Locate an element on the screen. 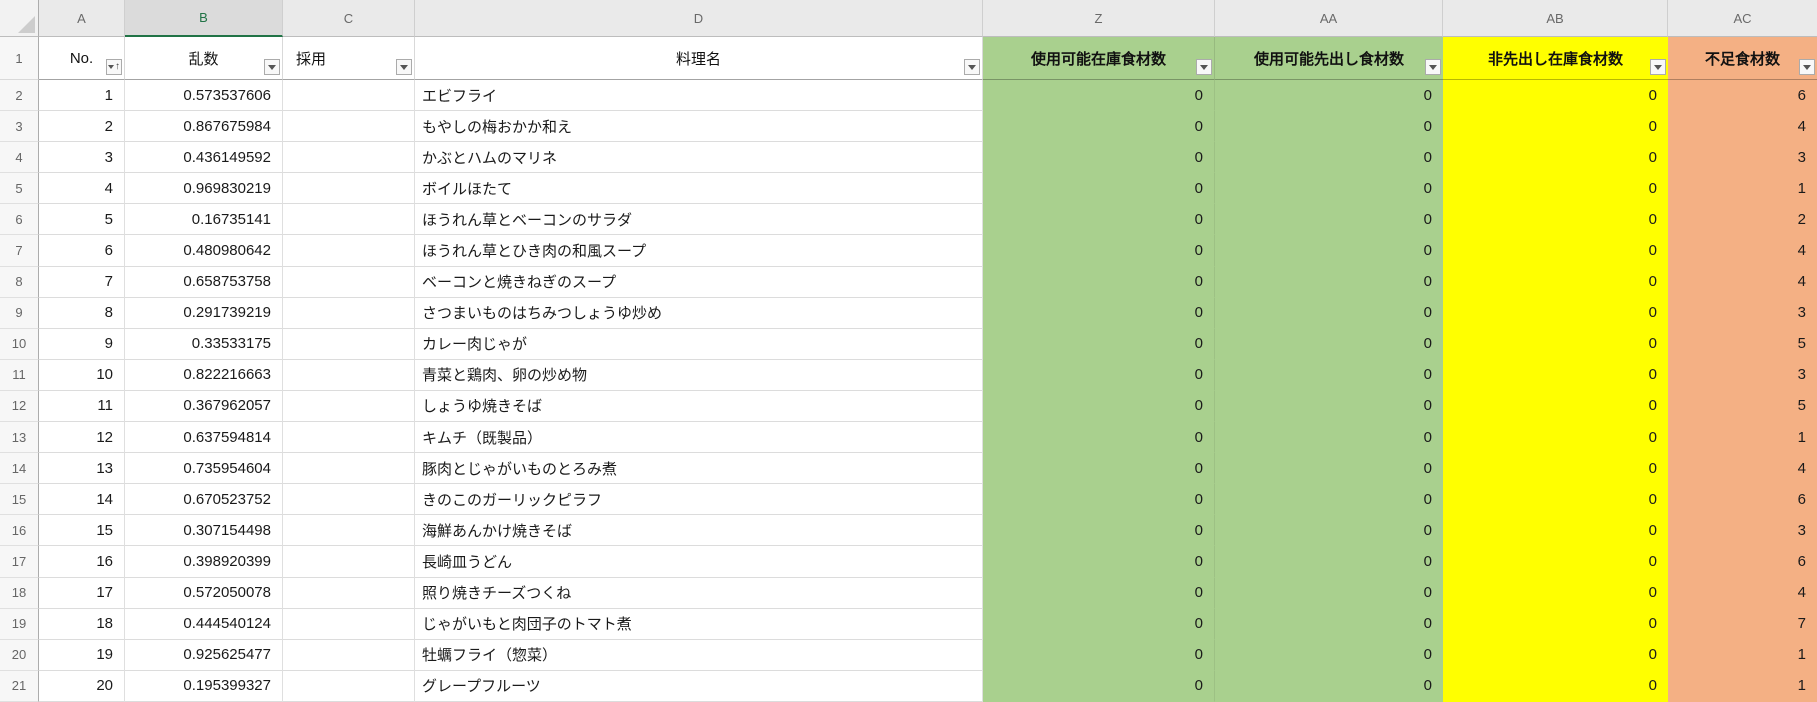  cell-no: 15 is located at coordinates (82, 531).